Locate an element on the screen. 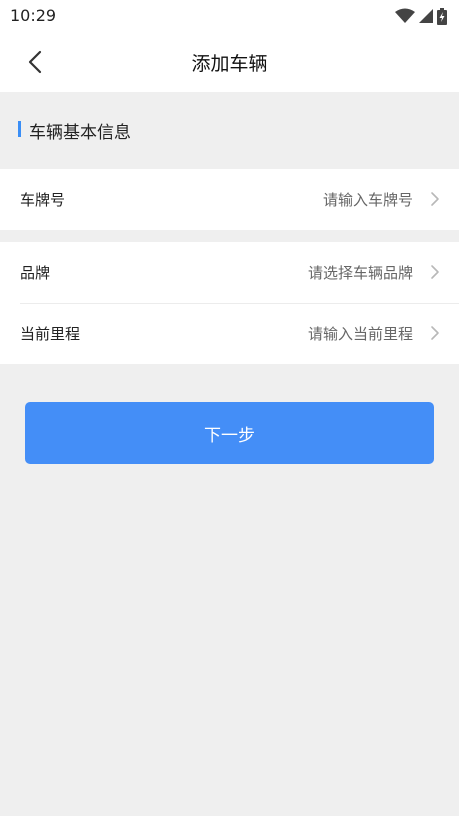 This screenshot has width=459, height=816. next-step-button: 下一步 is located at coordinates (229, 433).